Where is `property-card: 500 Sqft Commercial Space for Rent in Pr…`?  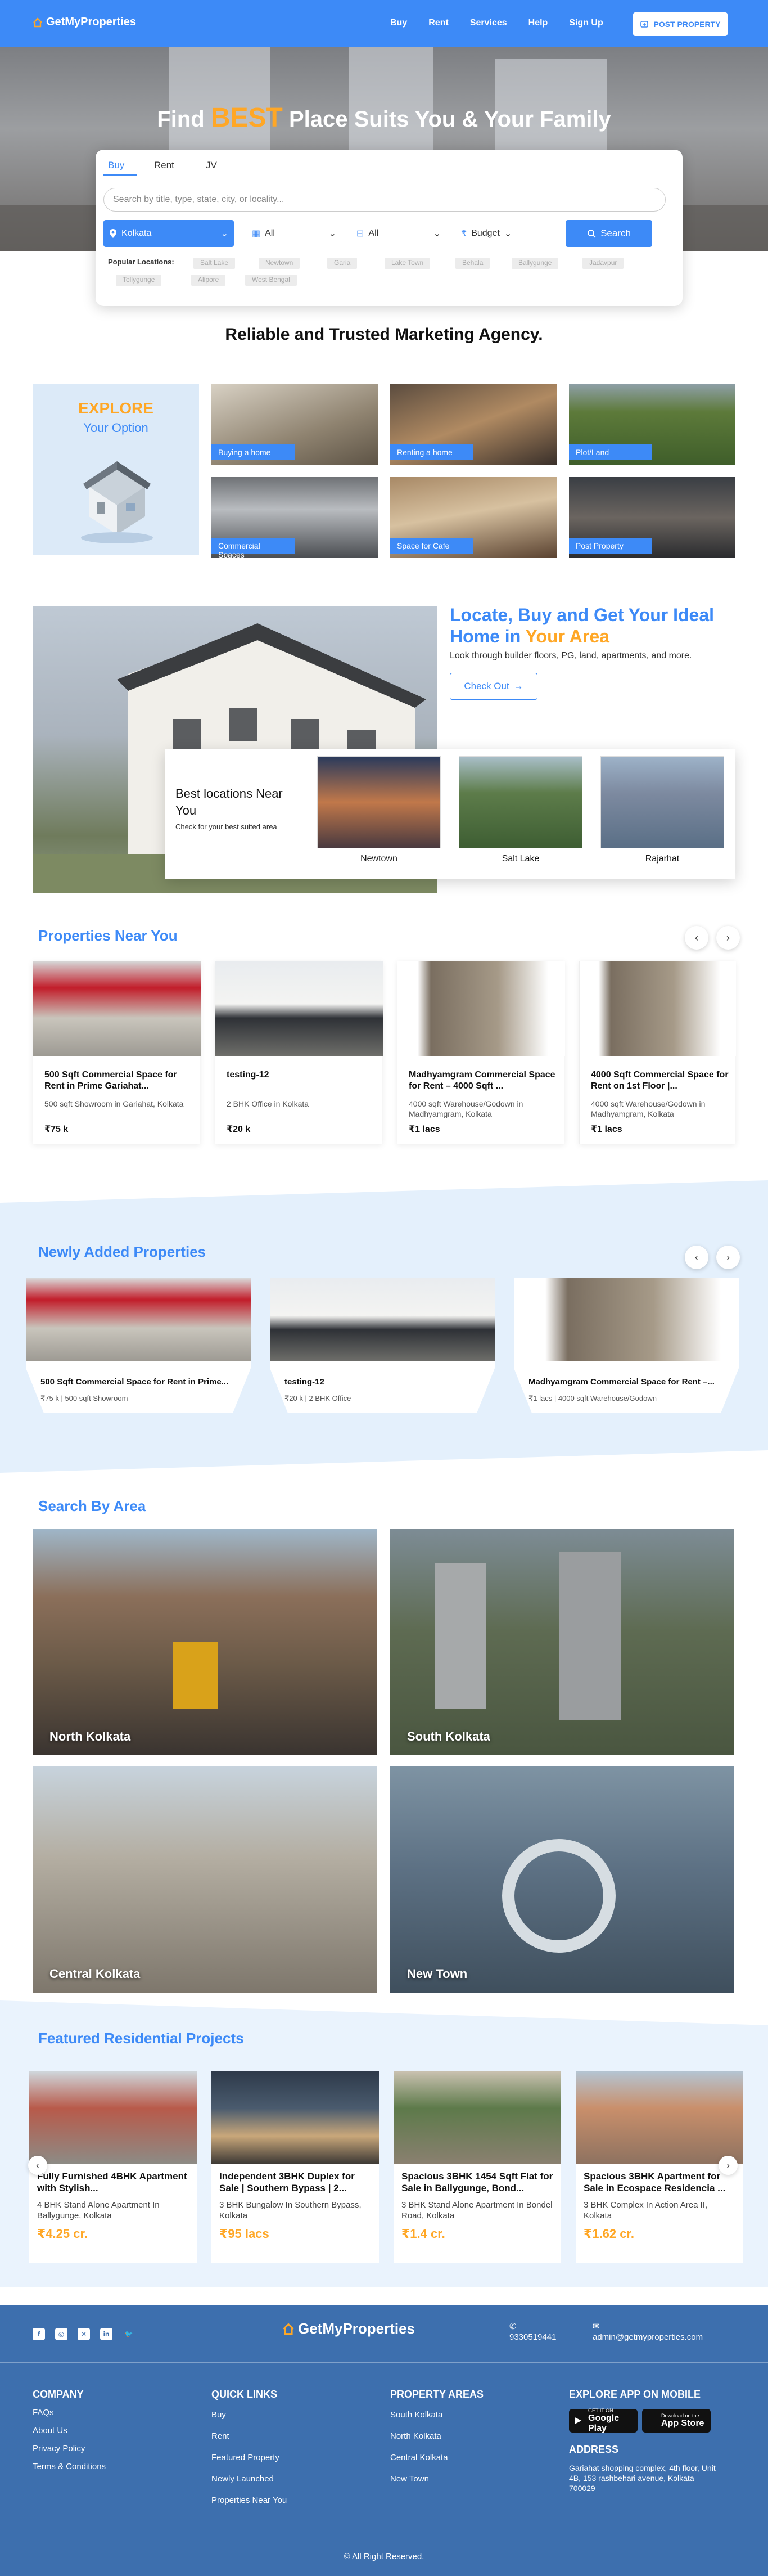 property-card: 500 Sqft Commercial Space for Rent in Pr… is located at coordinates (117, 1052).